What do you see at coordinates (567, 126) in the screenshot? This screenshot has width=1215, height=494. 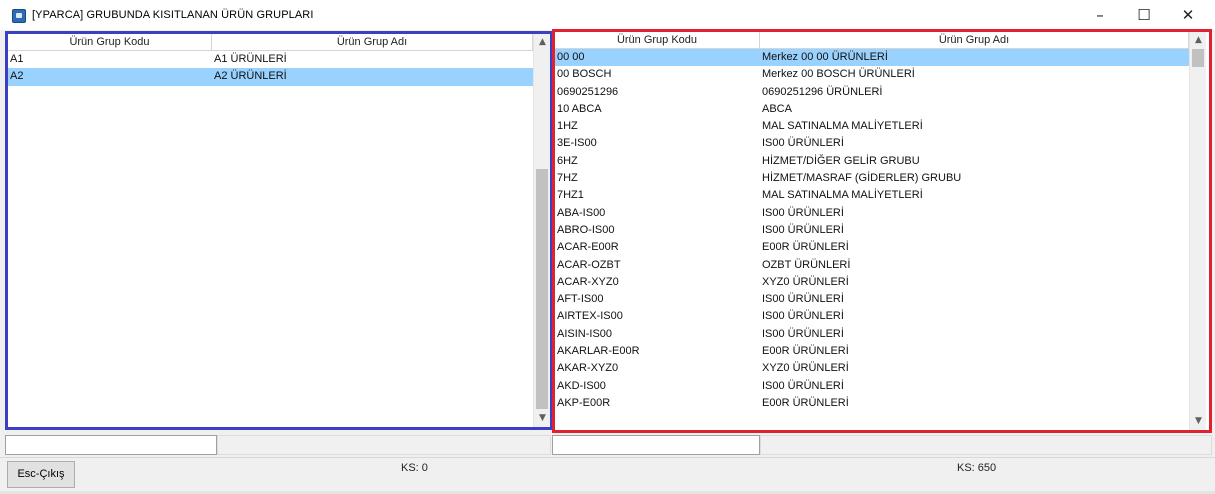 I see `cell-group-code: 1HZ` at bounding box center [567, 126].